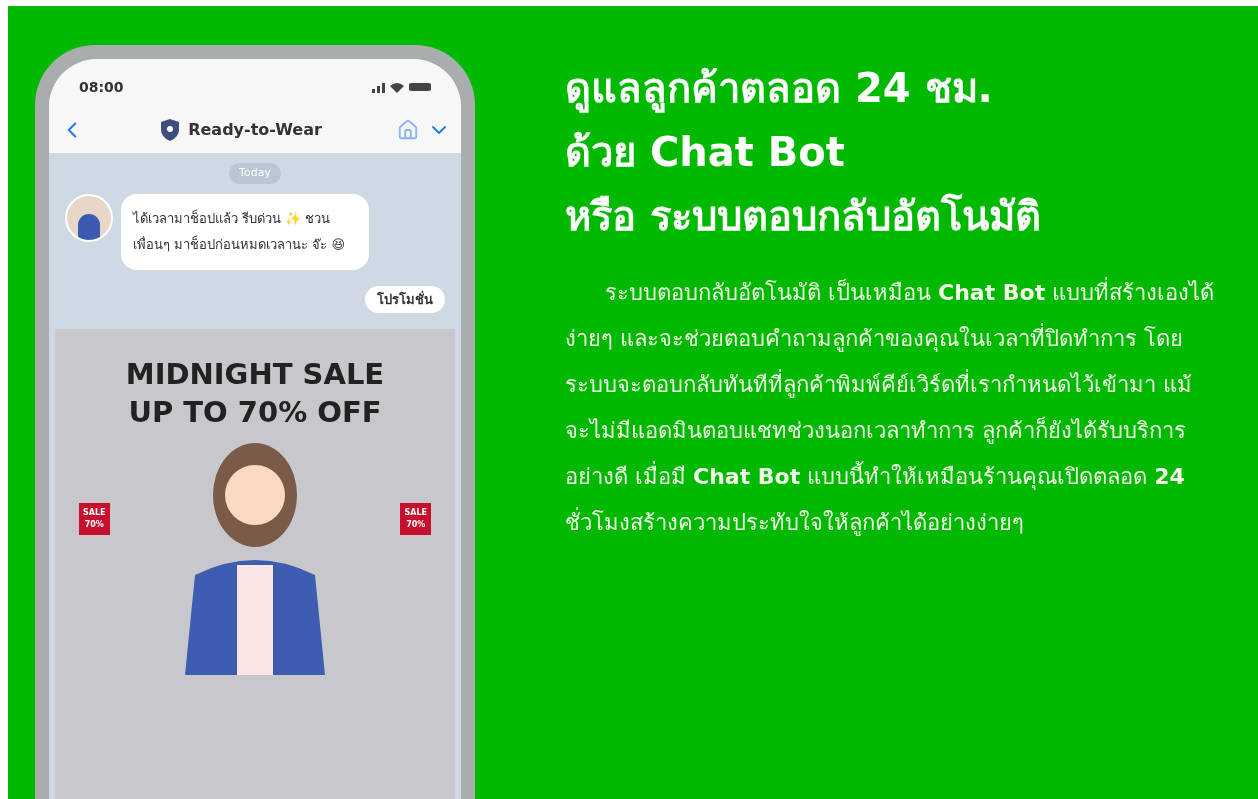 This screenshot has height=799, width=1258. Describe the element at coordinates (405, 299) in the screenshot. I see `message-bubble: โปรโมชั่น` at that location.